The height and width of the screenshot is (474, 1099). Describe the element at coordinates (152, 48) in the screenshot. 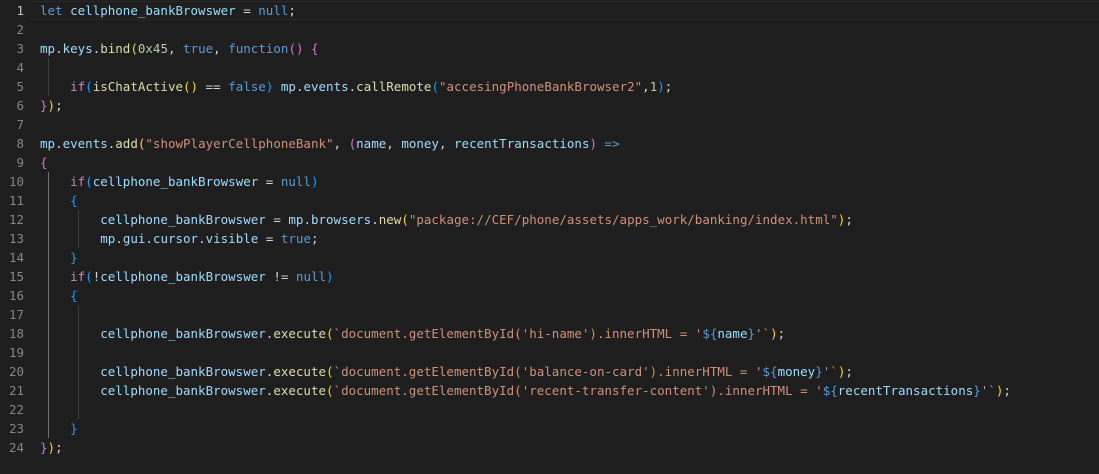

I see `code-token: 0x45` at that location.